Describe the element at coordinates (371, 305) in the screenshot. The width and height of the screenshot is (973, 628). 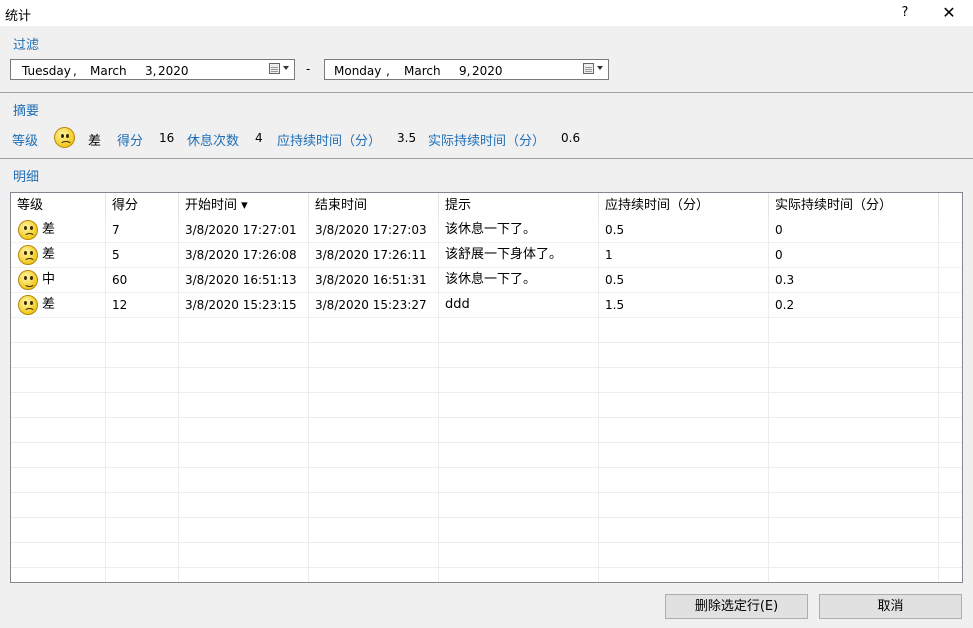
I see `cell-end-time: 3/8/2020 15:23:27` at that location.